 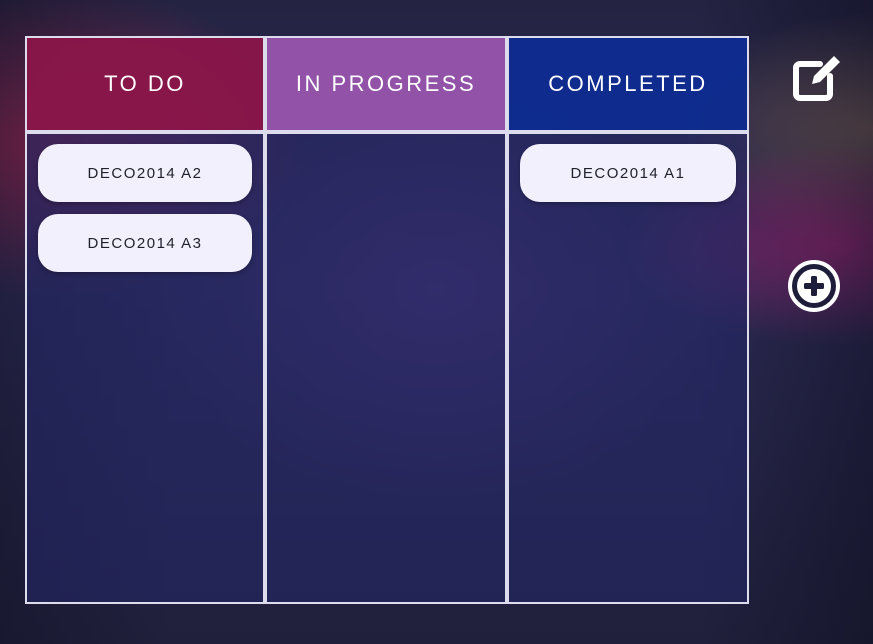 I want to click on column-header-todo: TO DO, so click(x=145, y=86).